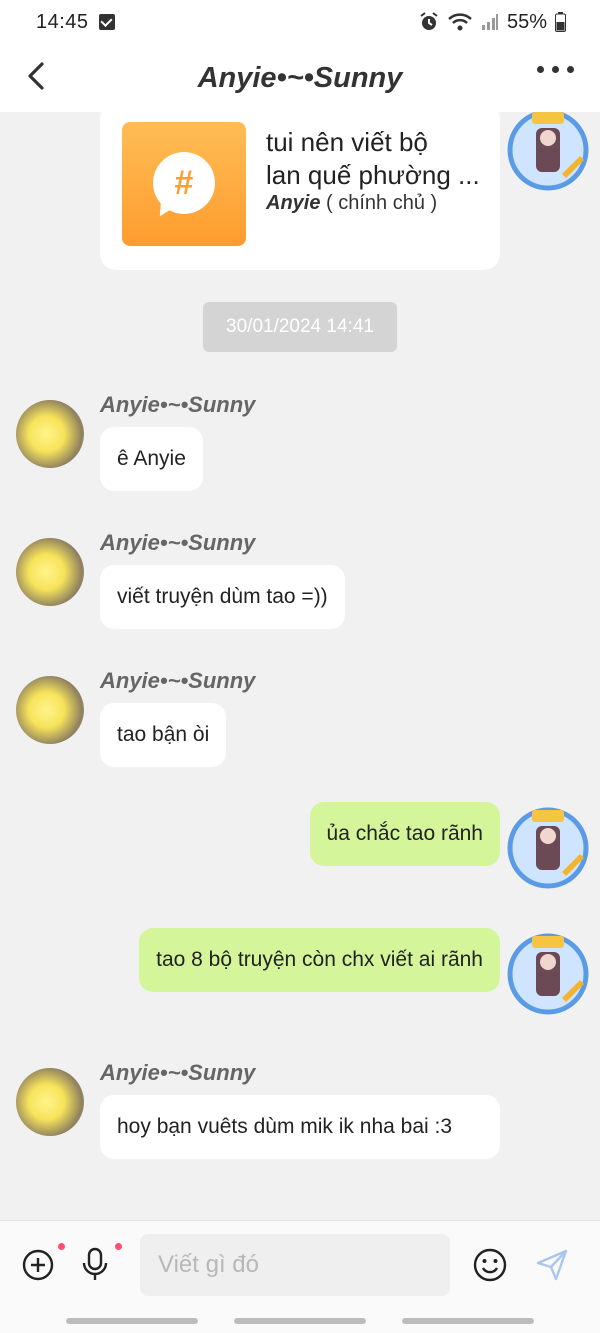 The width and height of the screenshot is (600, 1333). Describe the element at coordinates (300, 327) in the screenshot. I see `timestamp-divider: 30/01/2024 14:41` at that location.